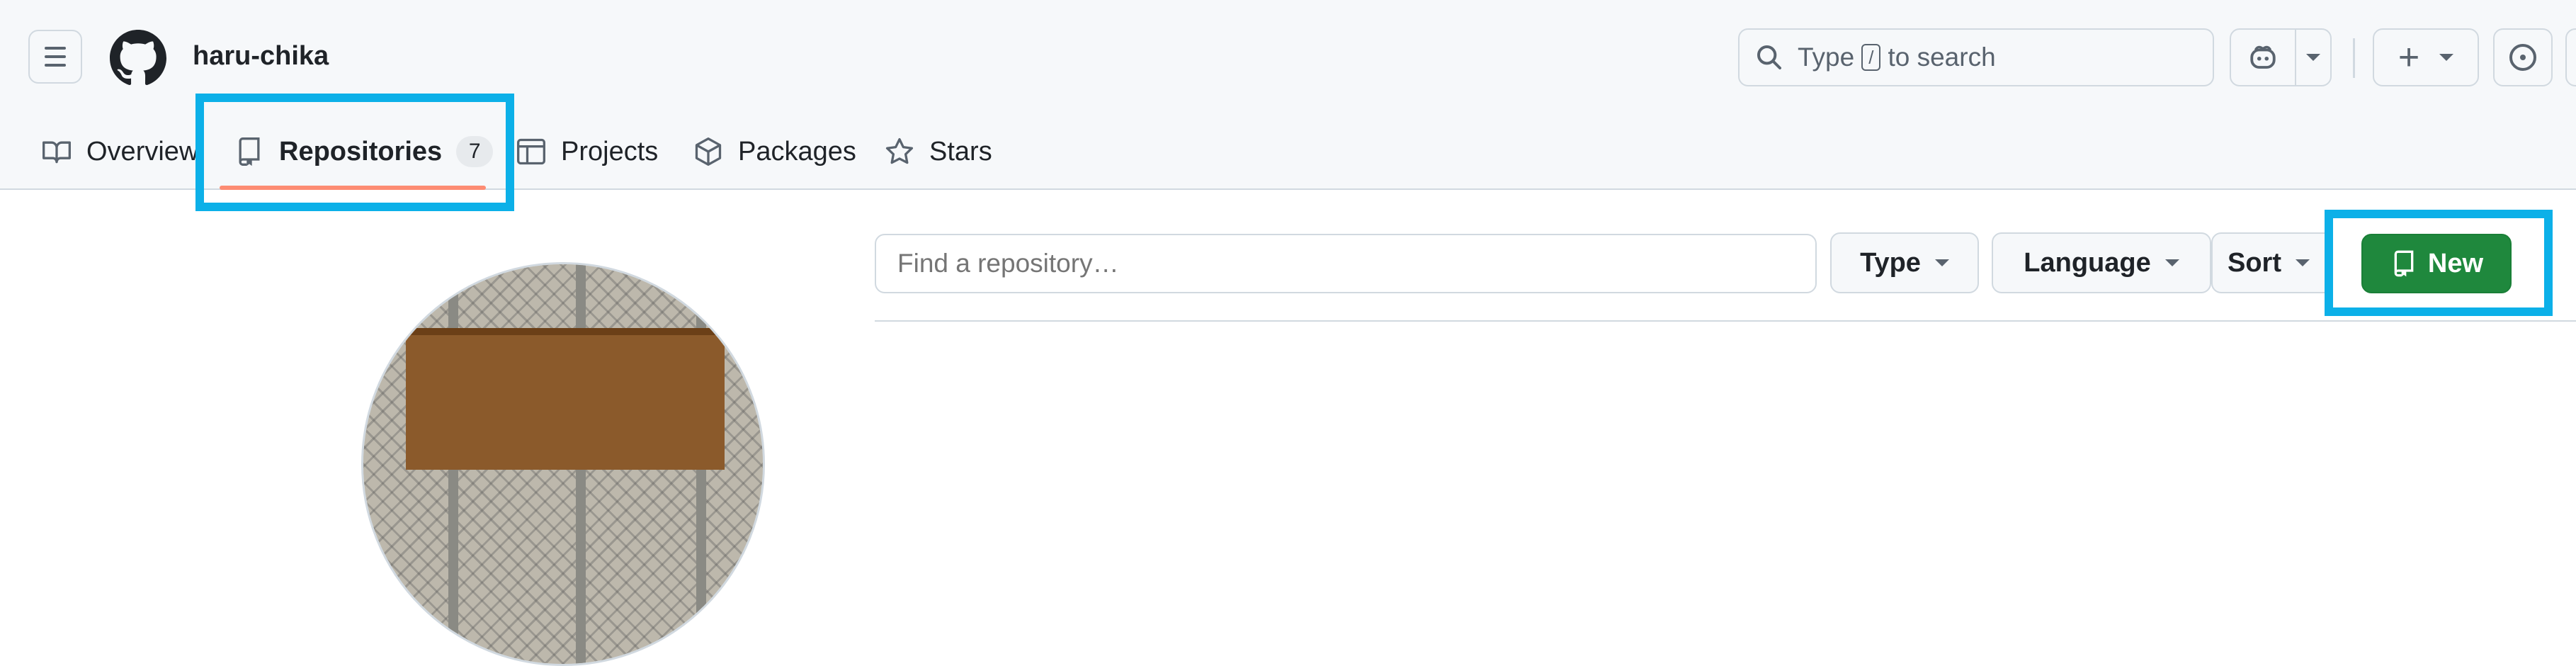 The image size is (2576, 666). Describe the element at coordinates (2409, 57) in the screenshot. I see `plus-icon: +` at that location.